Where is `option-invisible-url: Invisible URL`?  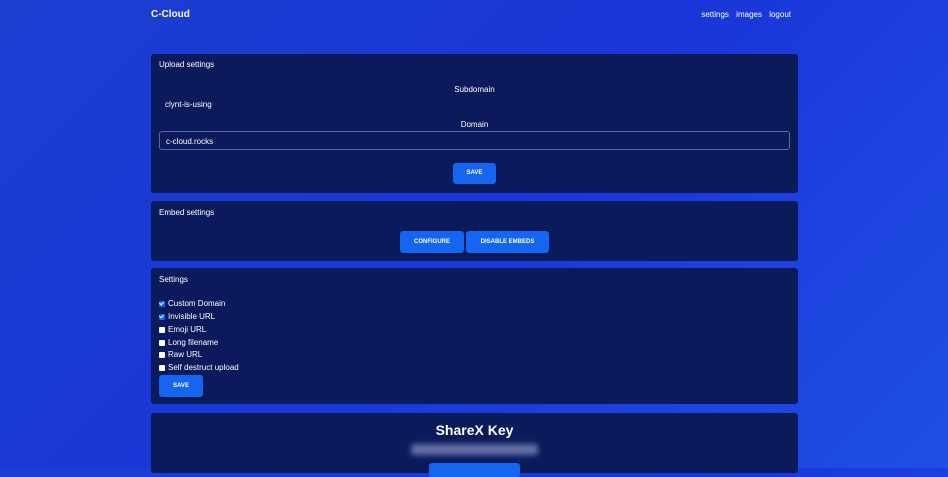
option-invisible-url: Invisible URL is located at coordinates (187, 316).